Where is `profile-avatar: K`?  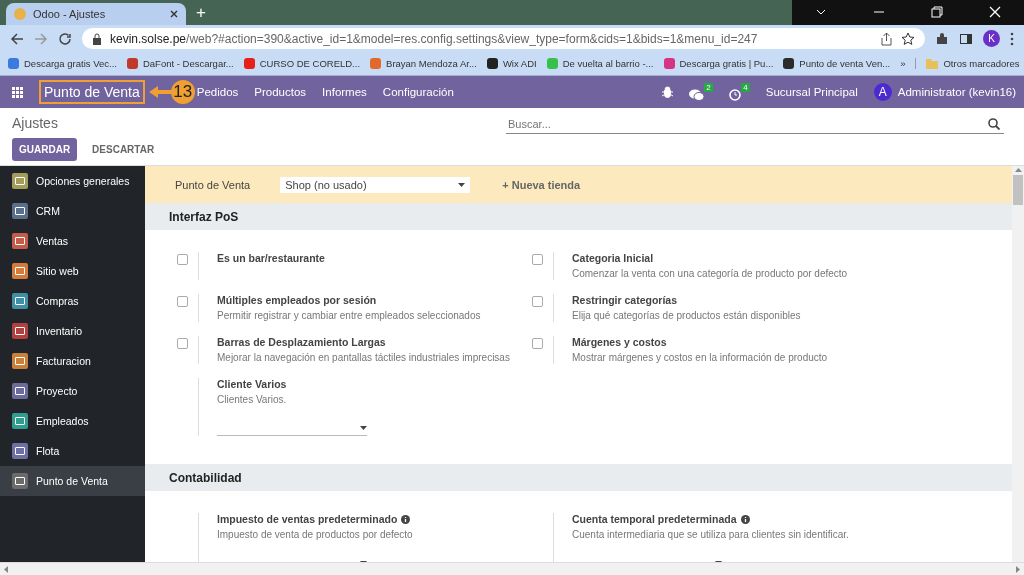
profile-avatar: K is located at coordinates (991, 38).